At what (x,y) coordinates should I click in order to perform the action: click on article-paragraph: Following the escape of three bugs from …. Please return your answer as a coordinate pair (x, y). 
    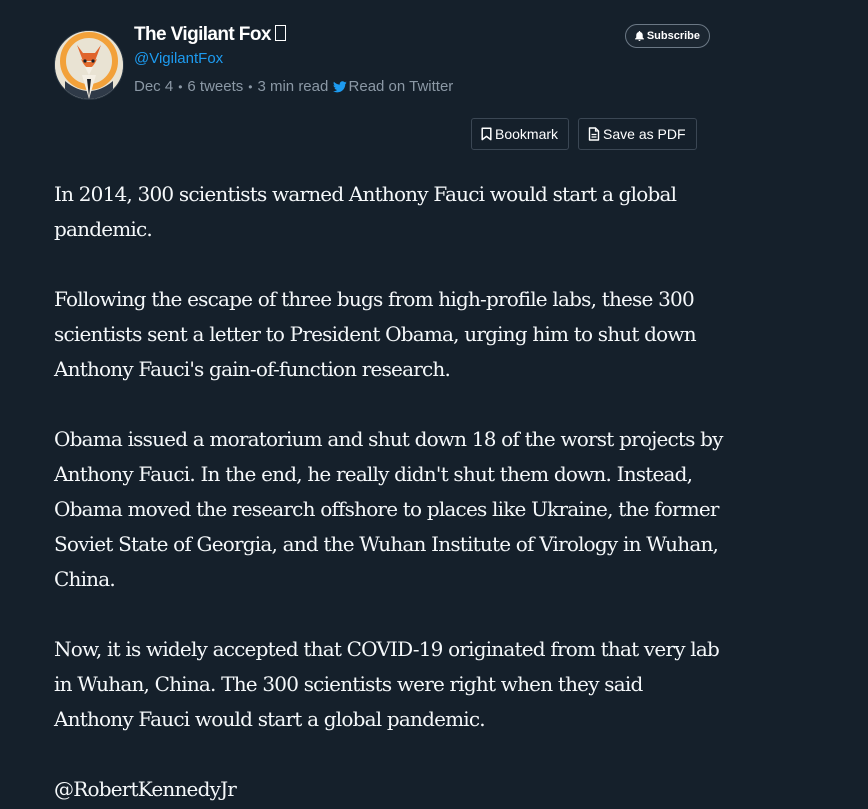
    Looking at the image, I should click on (375, 334).